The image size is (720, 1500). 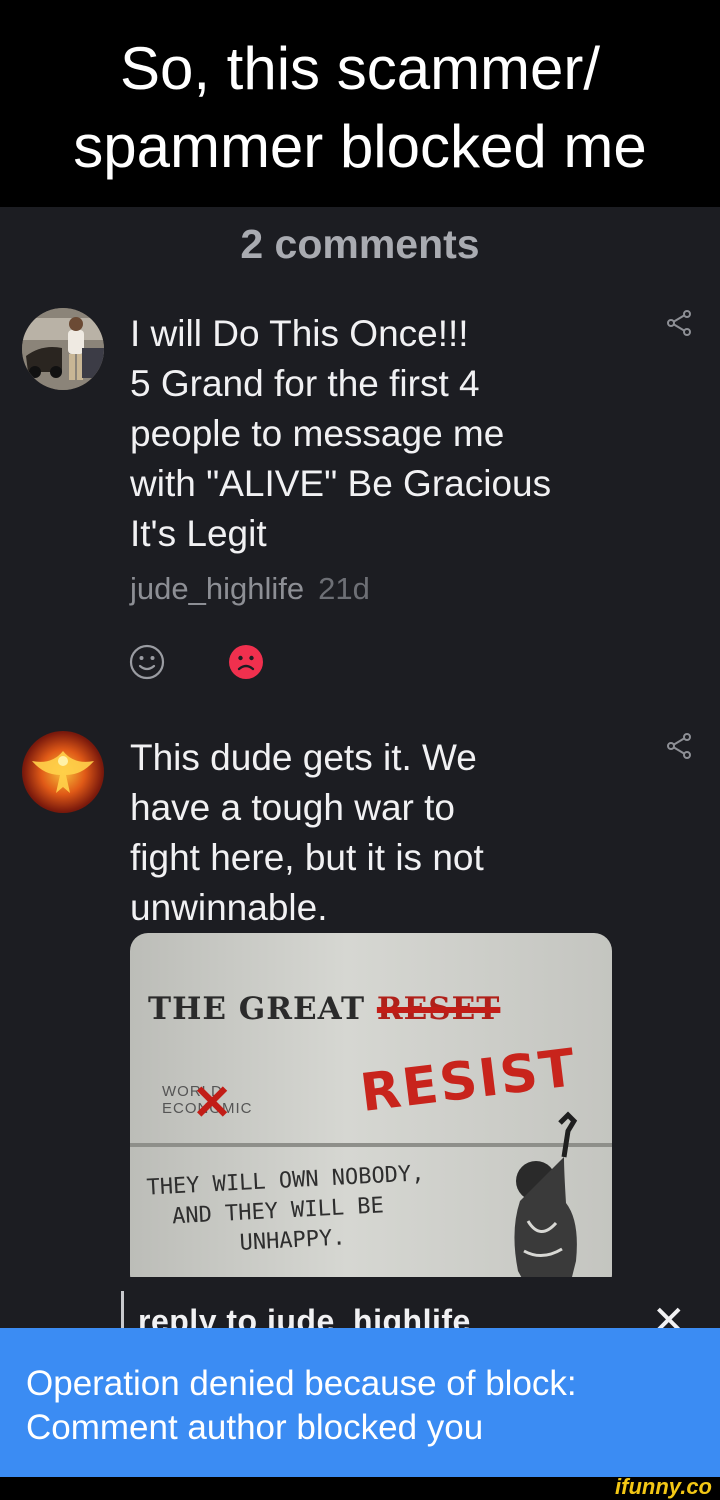 What do you see at coordinates (663, 1486) in the screenshot?
I see `ifunny-watermark: ifunny.co` at bounding box center [663, 1486].